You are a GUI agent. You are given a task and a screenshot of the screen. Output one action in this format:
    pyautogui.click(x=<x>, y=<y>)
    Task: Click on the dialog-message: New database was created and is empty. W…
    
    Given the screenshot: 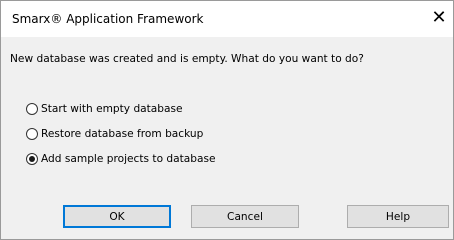 What is the action you would take?
    pyautogui.click(x=187, y=59)
    